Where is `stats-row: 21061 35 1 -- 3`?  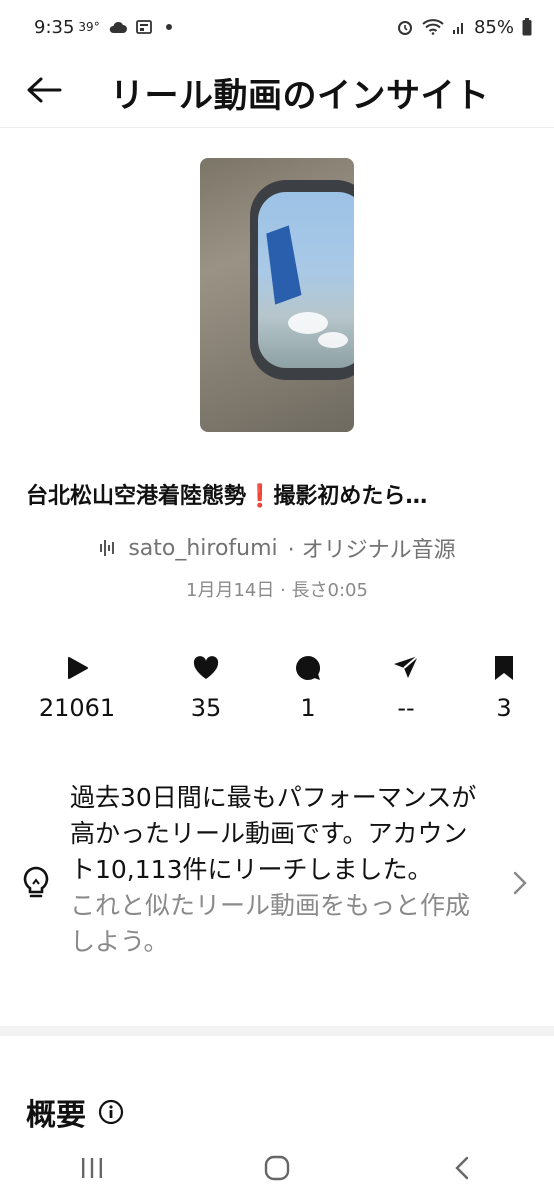 stats-row: 21061 35 1 -- 3 is located at coordinates (277, 690).